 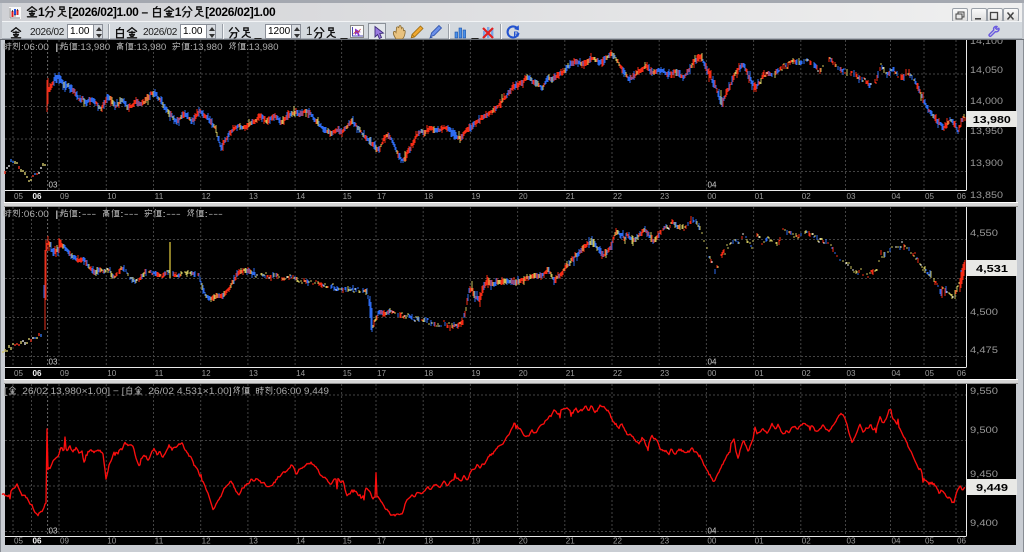 I want to click on svg-text: 4,475, so click(x=984, y=350).